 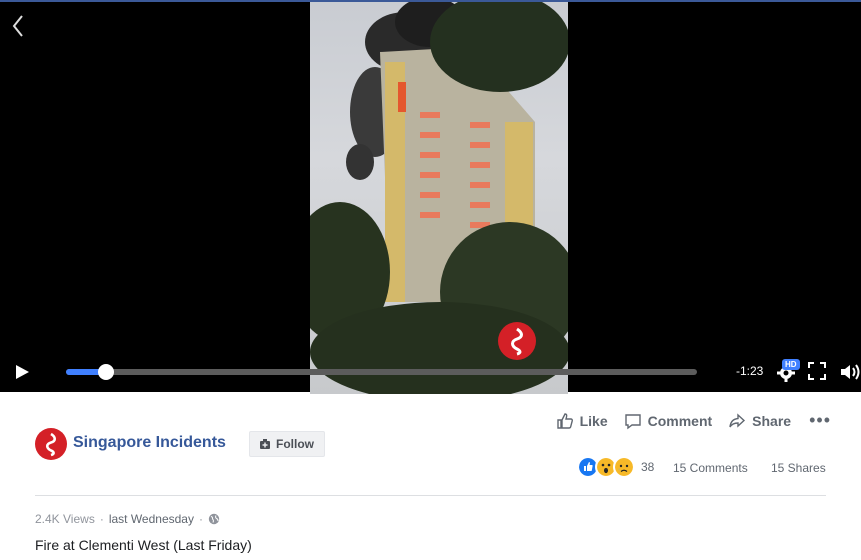 What do you see at coordinates (772, 420) in the screenshot?
I see `share-label: Share` at bounding box center [772, 420].